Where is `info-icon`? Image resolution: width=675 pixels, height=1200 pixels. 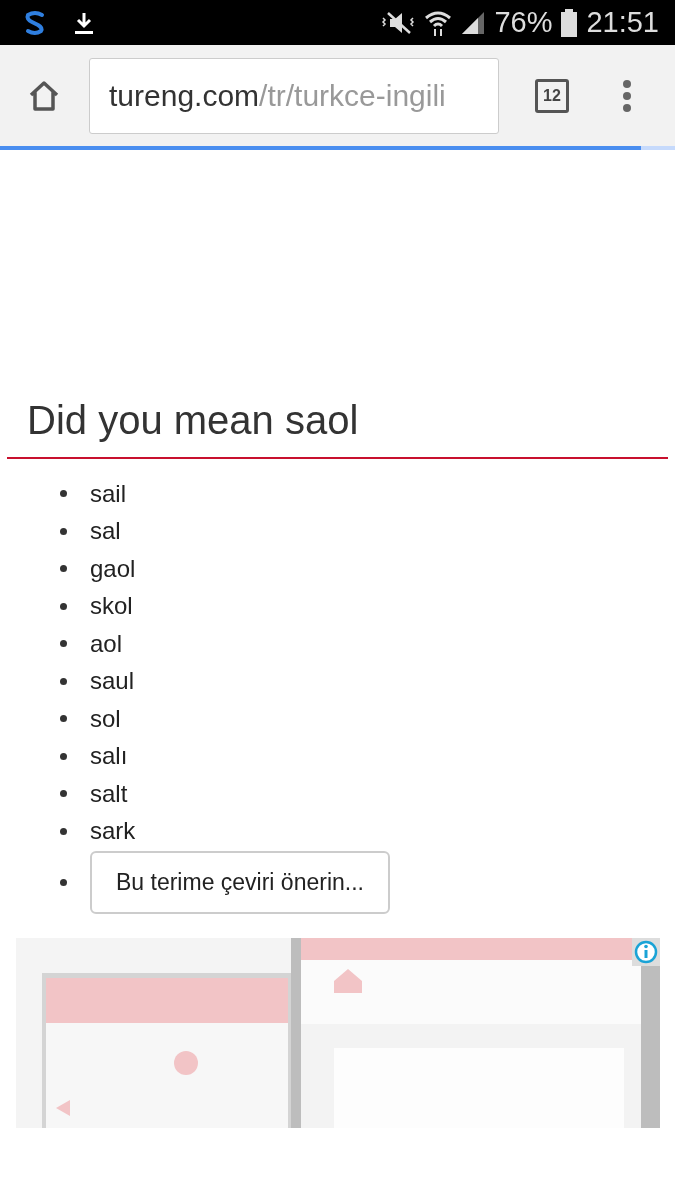 info-icon is located at coordinates (646, 951).